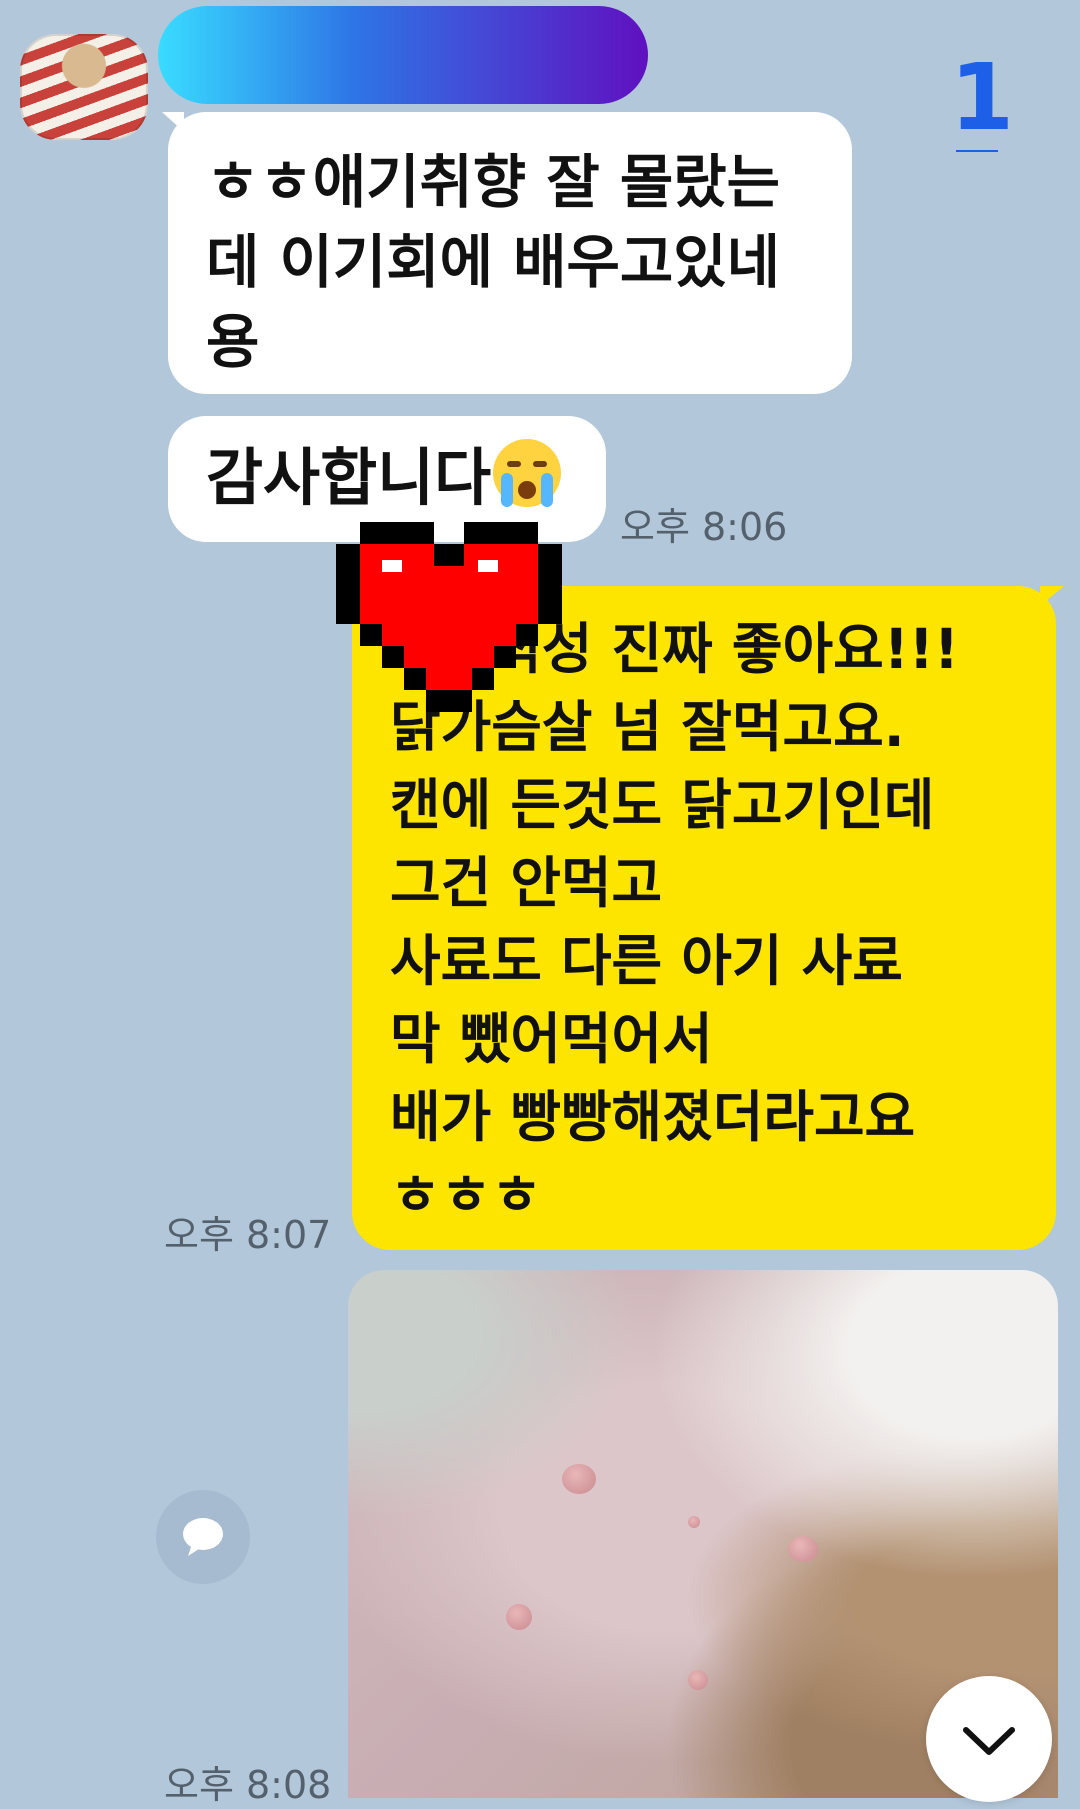 The image size is (1080, 1809). I want to click on sender-name-redacted, so click(403, 55).